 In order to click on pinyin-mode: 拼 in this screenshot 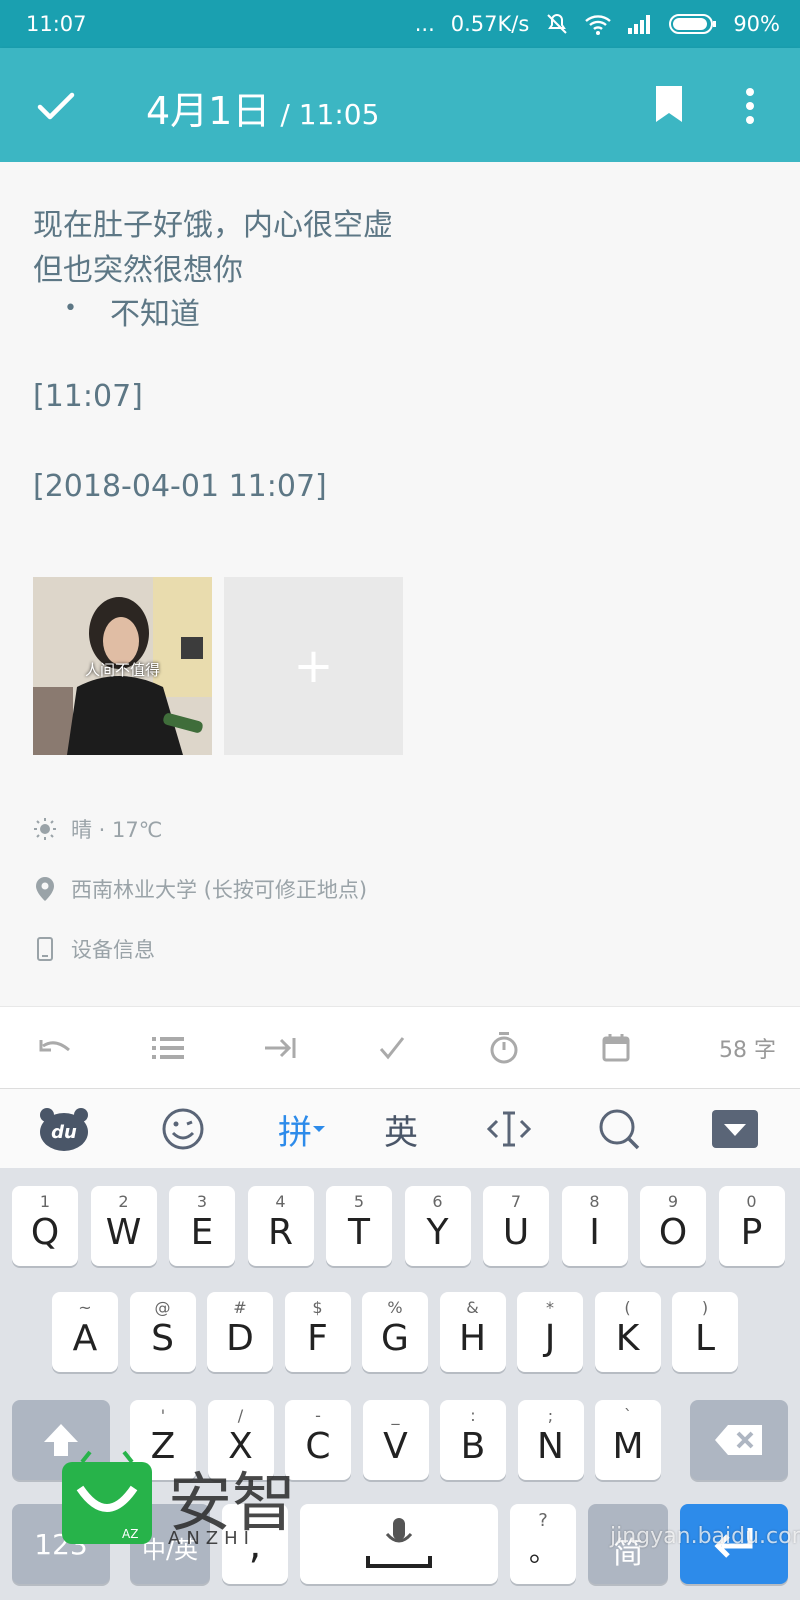, I will do `click(302, 1129)`.